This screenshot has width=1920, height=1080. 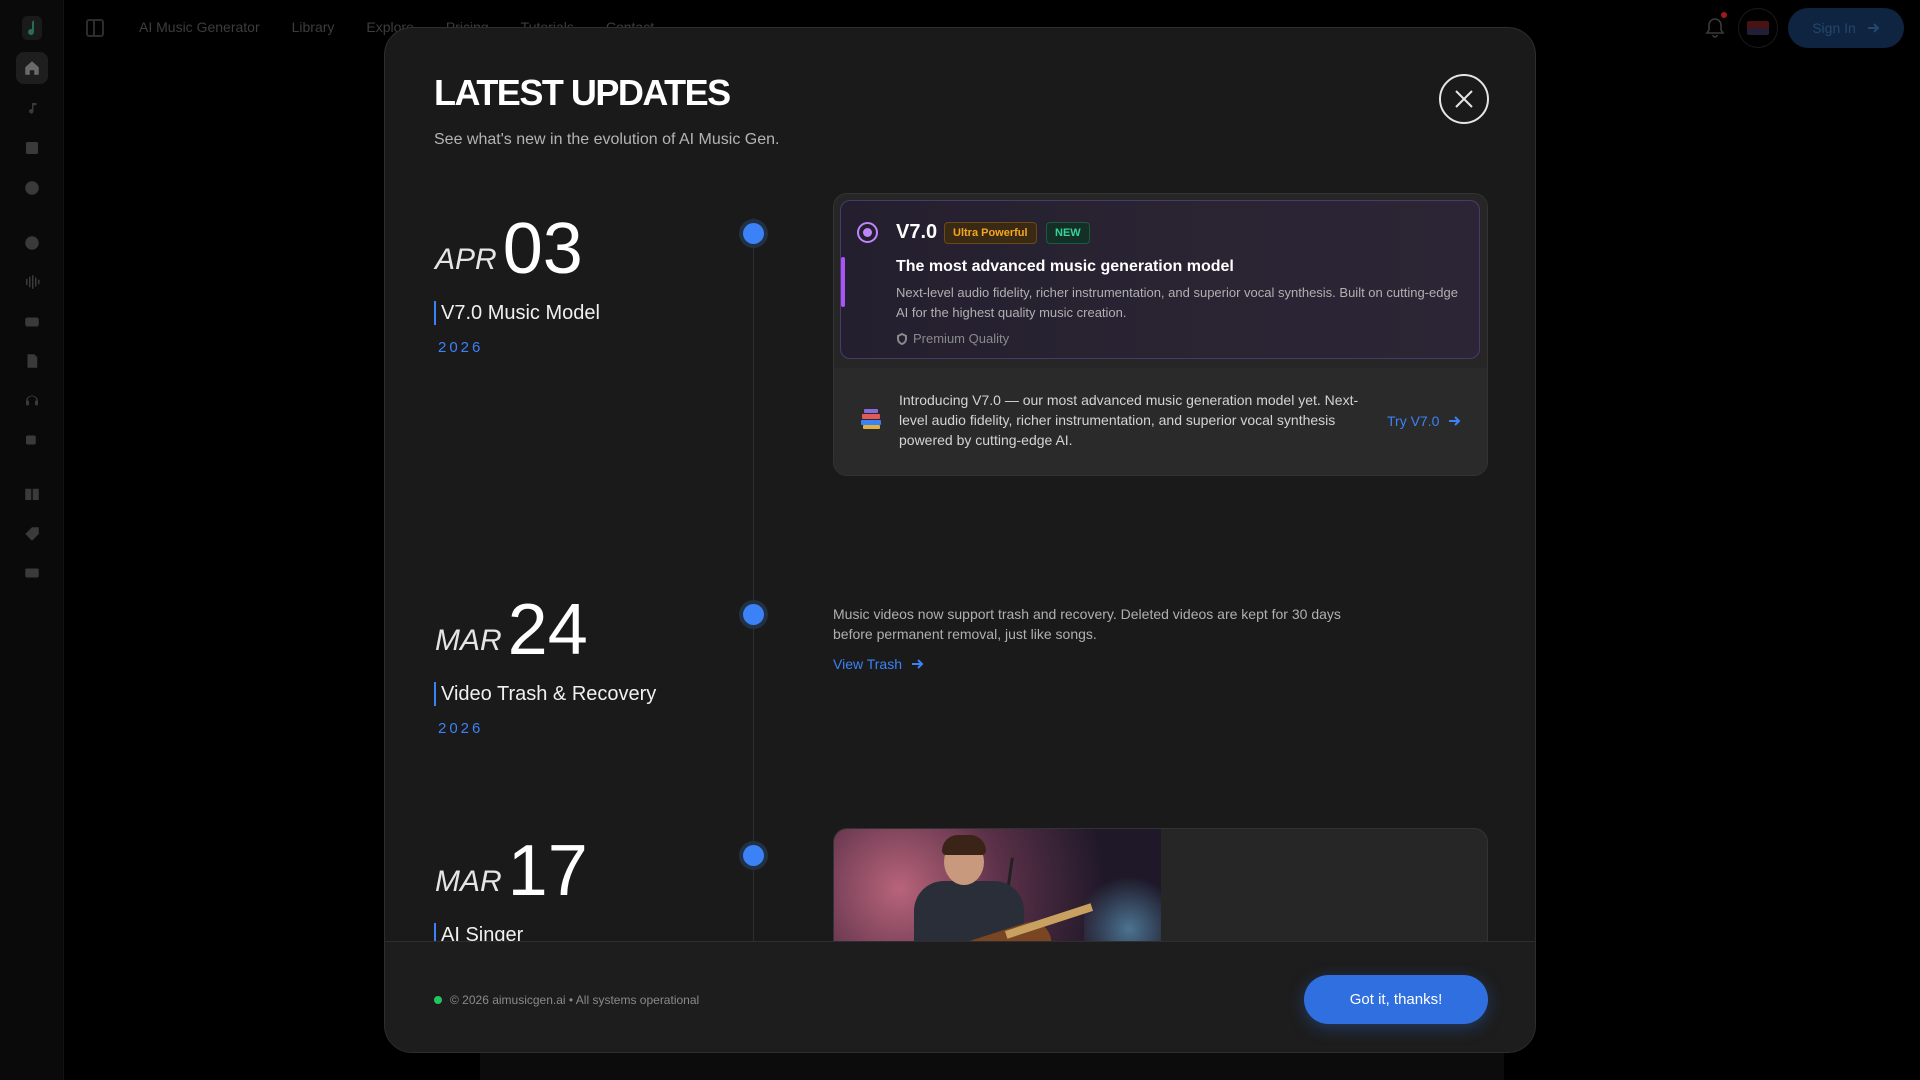 What do you see at coordinates (990, 233) in the screenshot?
I see `ultra-powerful-badge: Ultra Powerful` at bounding box center [990, 233].